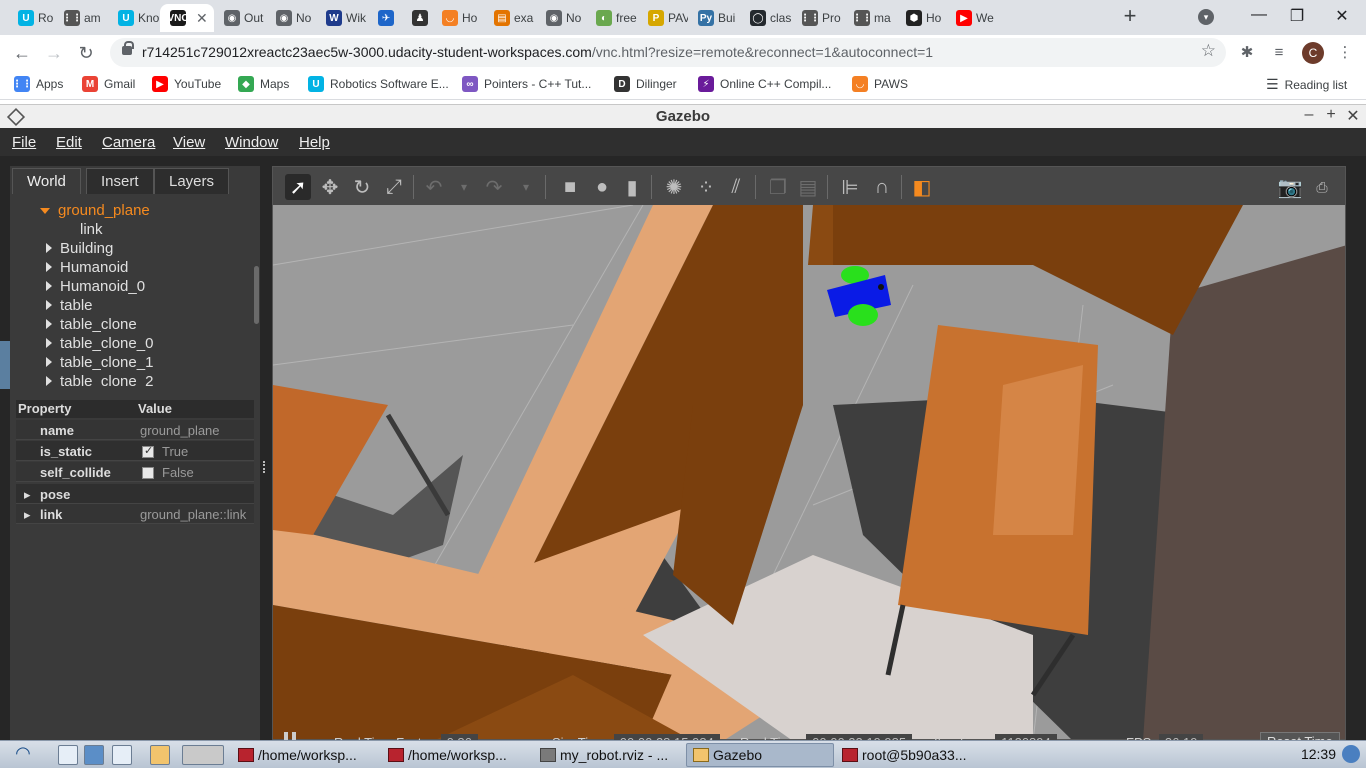  I want to click on sphere-shape-icon: ●, so click(602, 187).